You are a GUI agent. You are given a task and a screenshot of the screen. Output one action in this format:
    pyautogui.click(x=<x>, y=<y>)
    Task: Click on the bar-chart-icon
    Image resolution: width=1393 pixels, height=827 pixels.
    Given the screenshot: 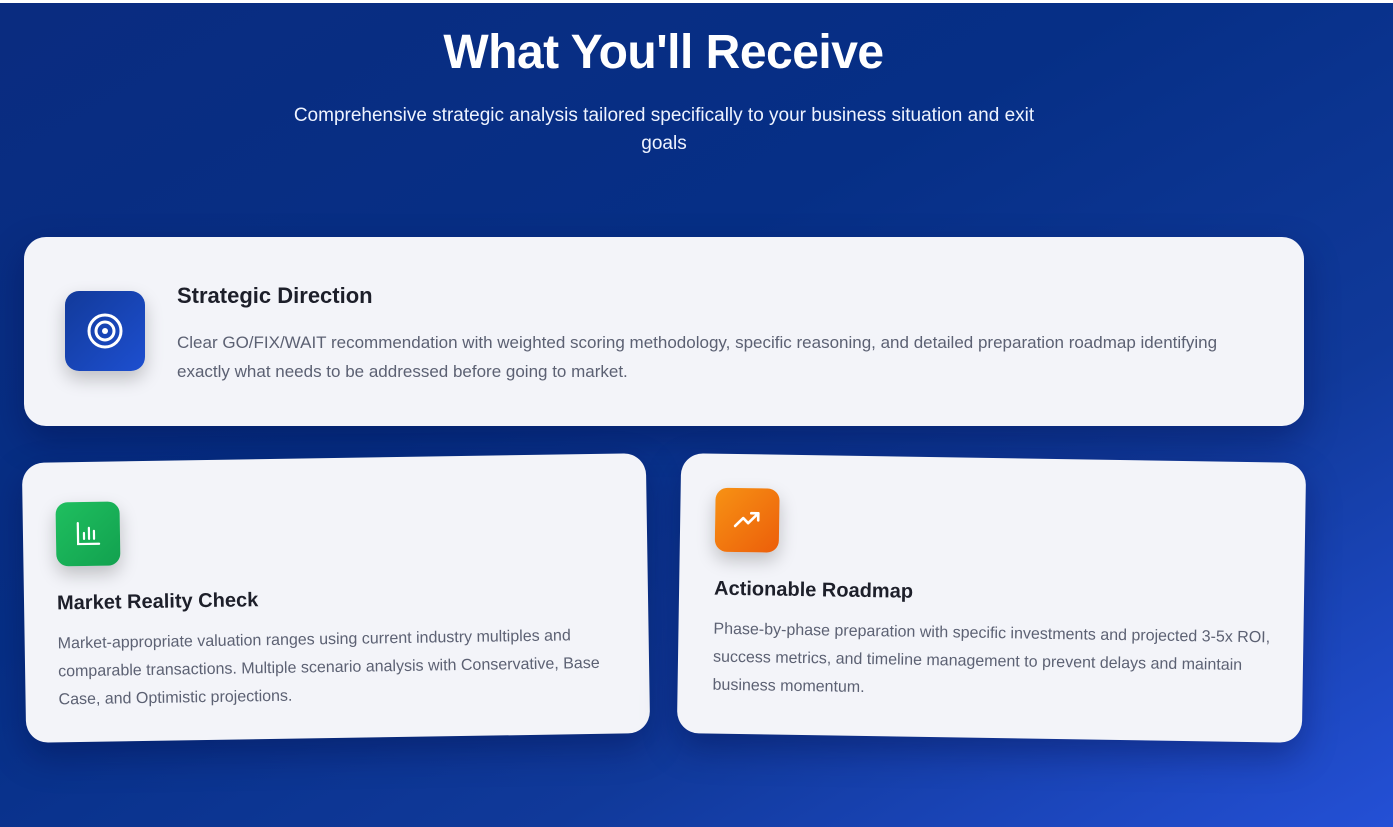 What is the action you would take?
    pyautogui.click(x=88, y=534)
    